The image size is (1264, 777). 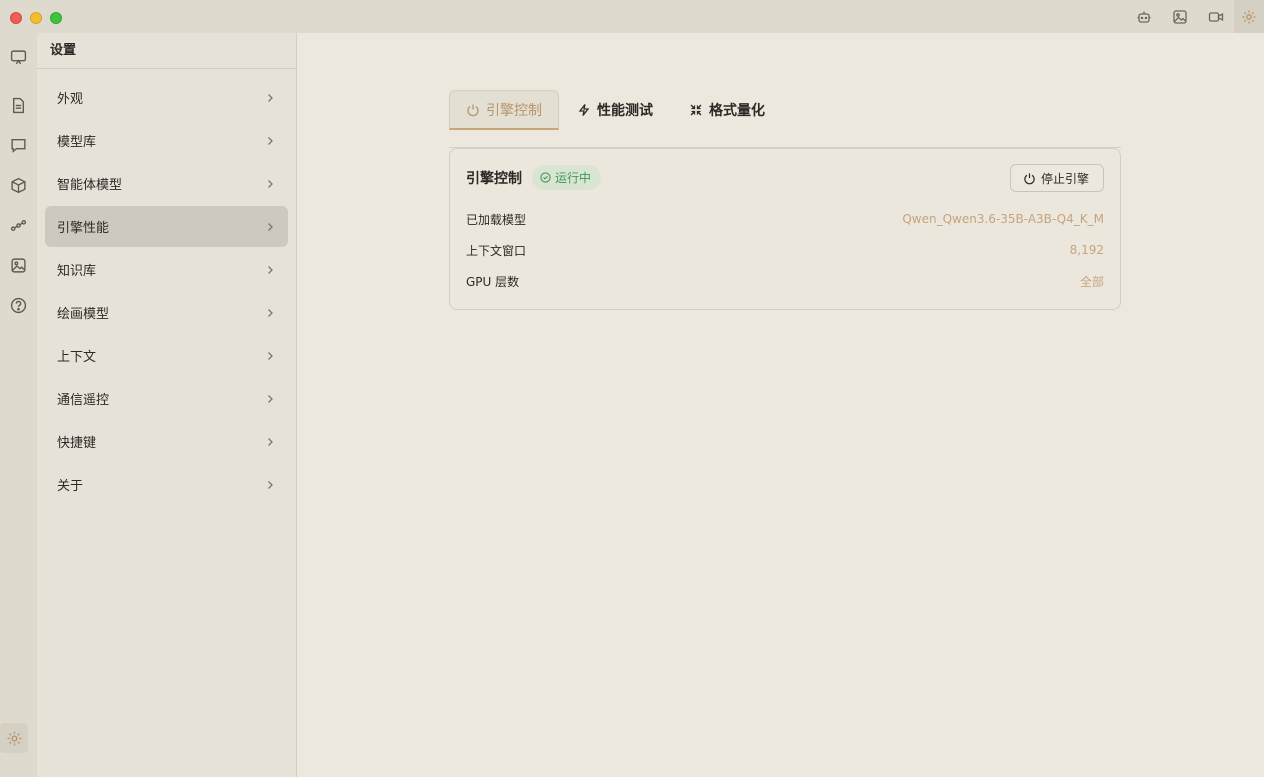 What do you see at coordinates (1064, 178) in the screenshot?
I see `stop-engine-label: 停止引擎` at bounding box center [1064, 178].